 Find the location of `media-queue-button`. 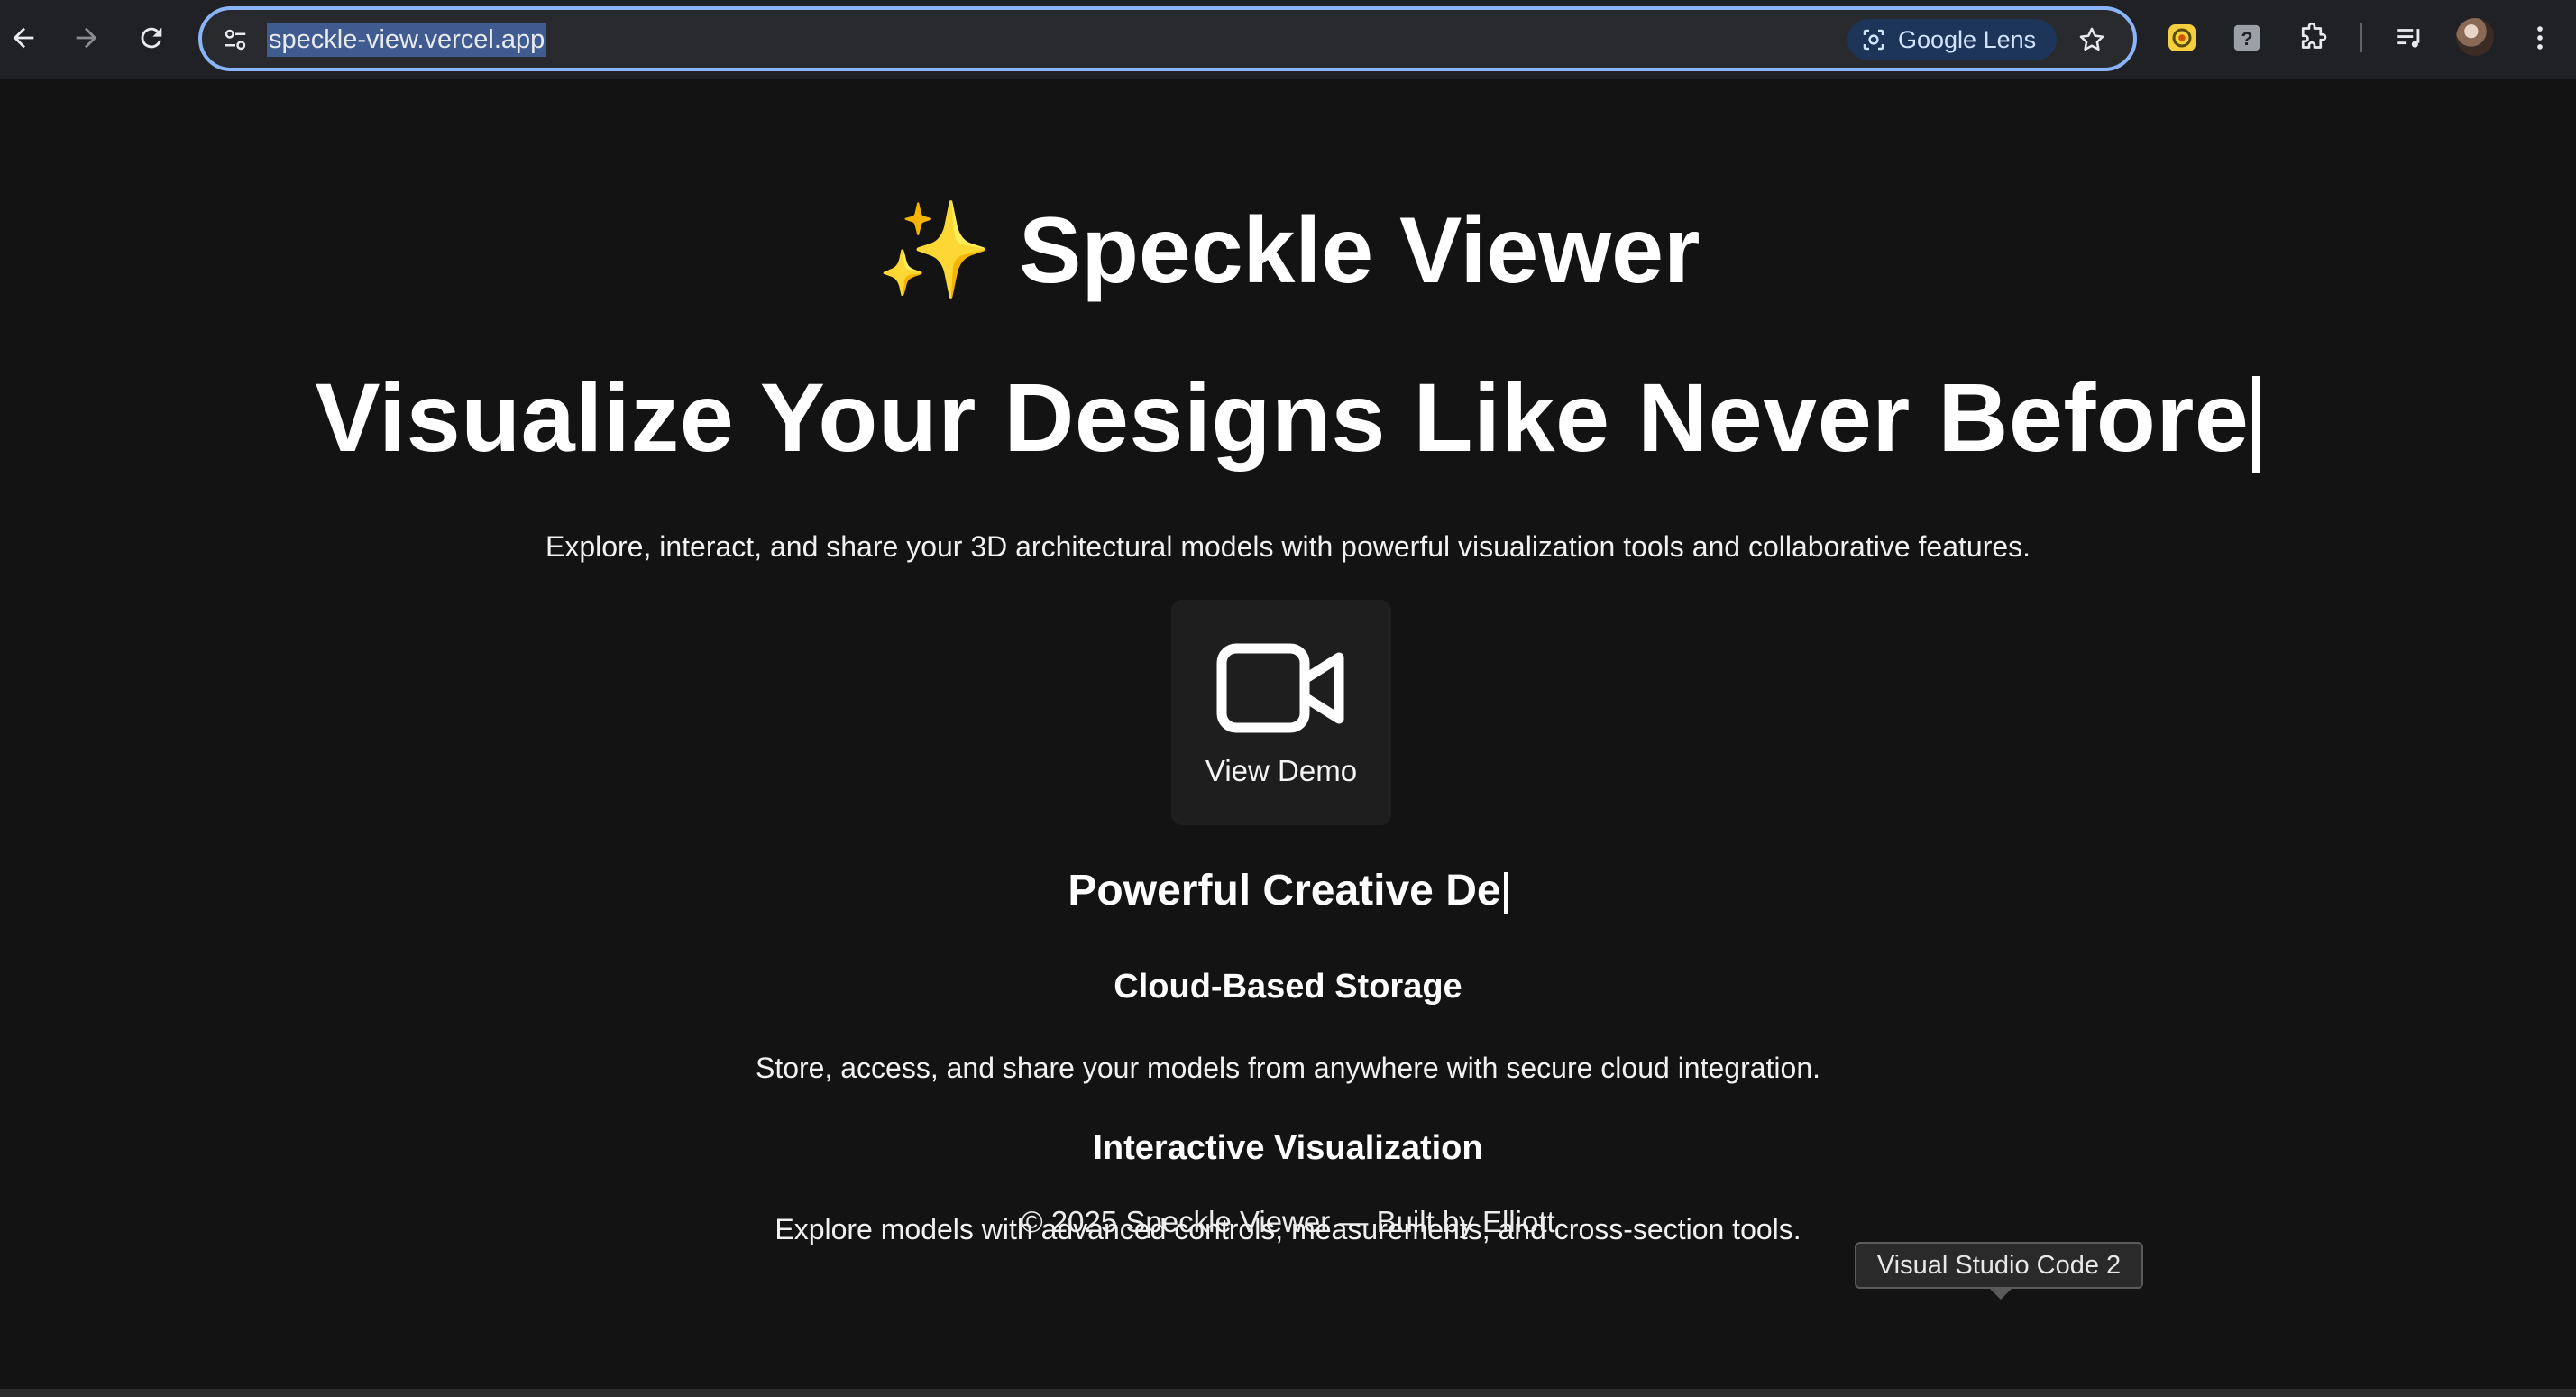

media-queue-button is located at coordinates (2409, 38).